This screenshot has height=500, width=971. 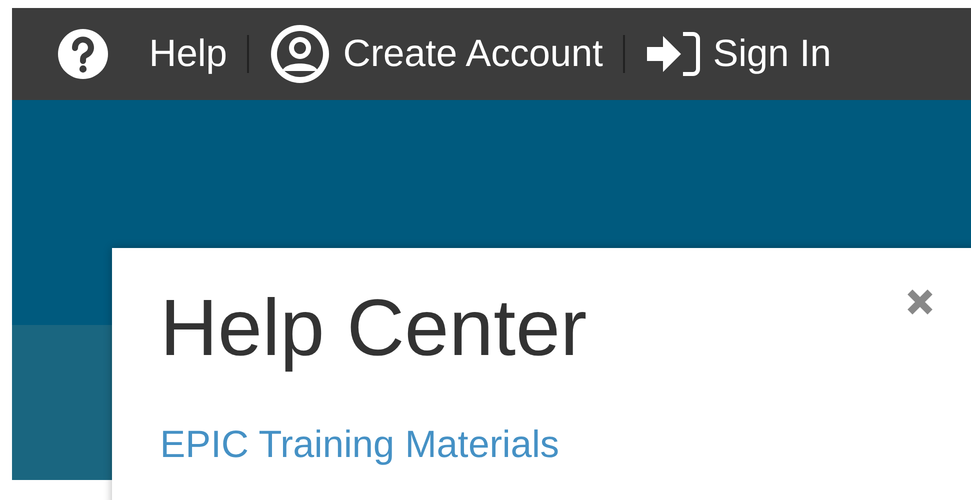 What do you see at coordinates (142, 54) in the screenshot?
I see `nav-link: Help` at bounding box center [142, 54].